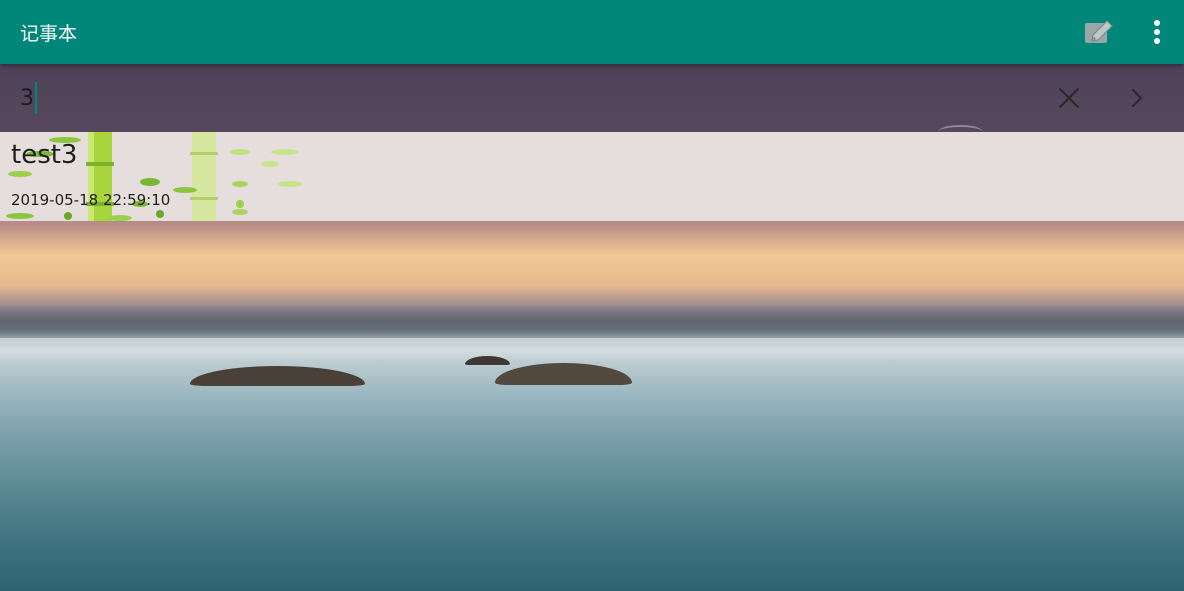 Image resolution: width=1184 pixels, height=591 pixels. Describe the element at coordinates (592, 321) in the screenshot. I see `background-horizon` at that location.